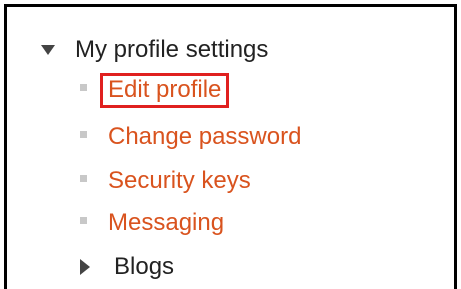 This screenshot has width=461, height=289. I want to click on blogs-label: Blogs, so click(144, 267).